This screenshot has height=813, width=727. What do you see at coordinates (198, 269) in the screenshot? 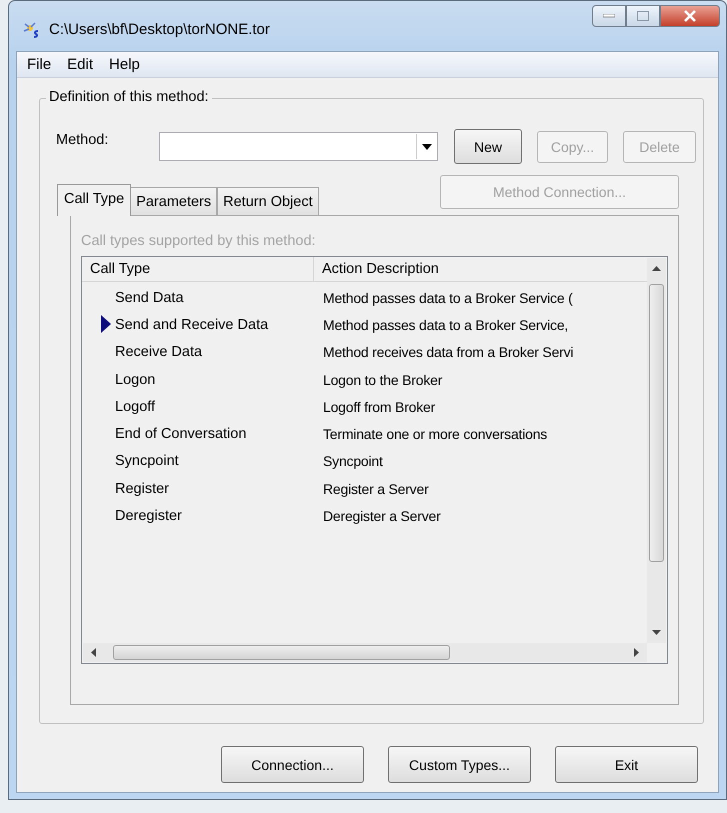
I see `column-header: Call Type` at bounding box center [198, 269].